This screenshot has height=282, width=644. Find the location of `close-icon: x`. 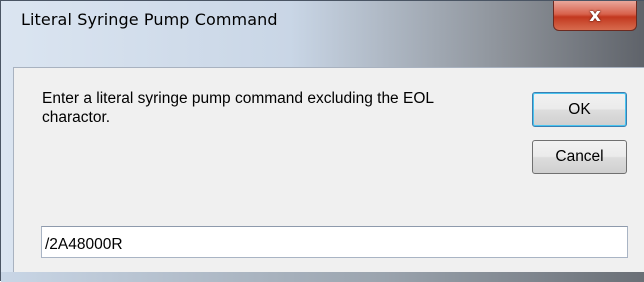

close-icon: x is located at coordinates (595, 15).